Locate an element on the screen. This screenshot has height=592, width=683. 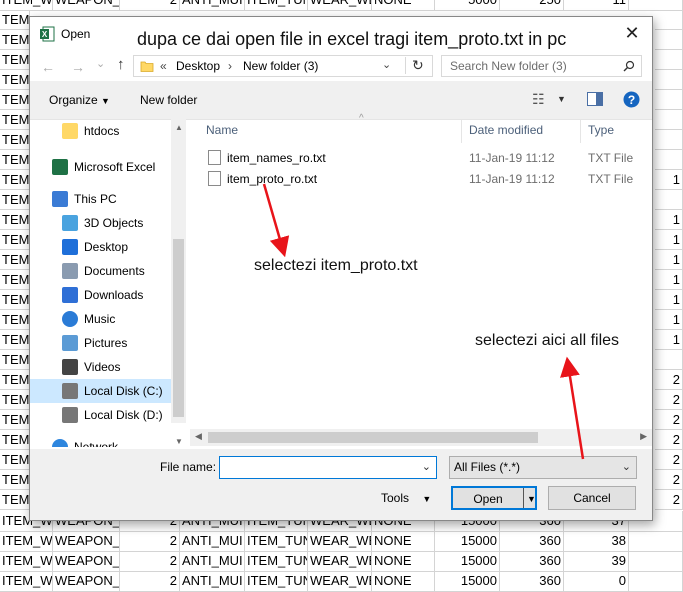
arrow-to-file-type is located at coordinates (572, 408).